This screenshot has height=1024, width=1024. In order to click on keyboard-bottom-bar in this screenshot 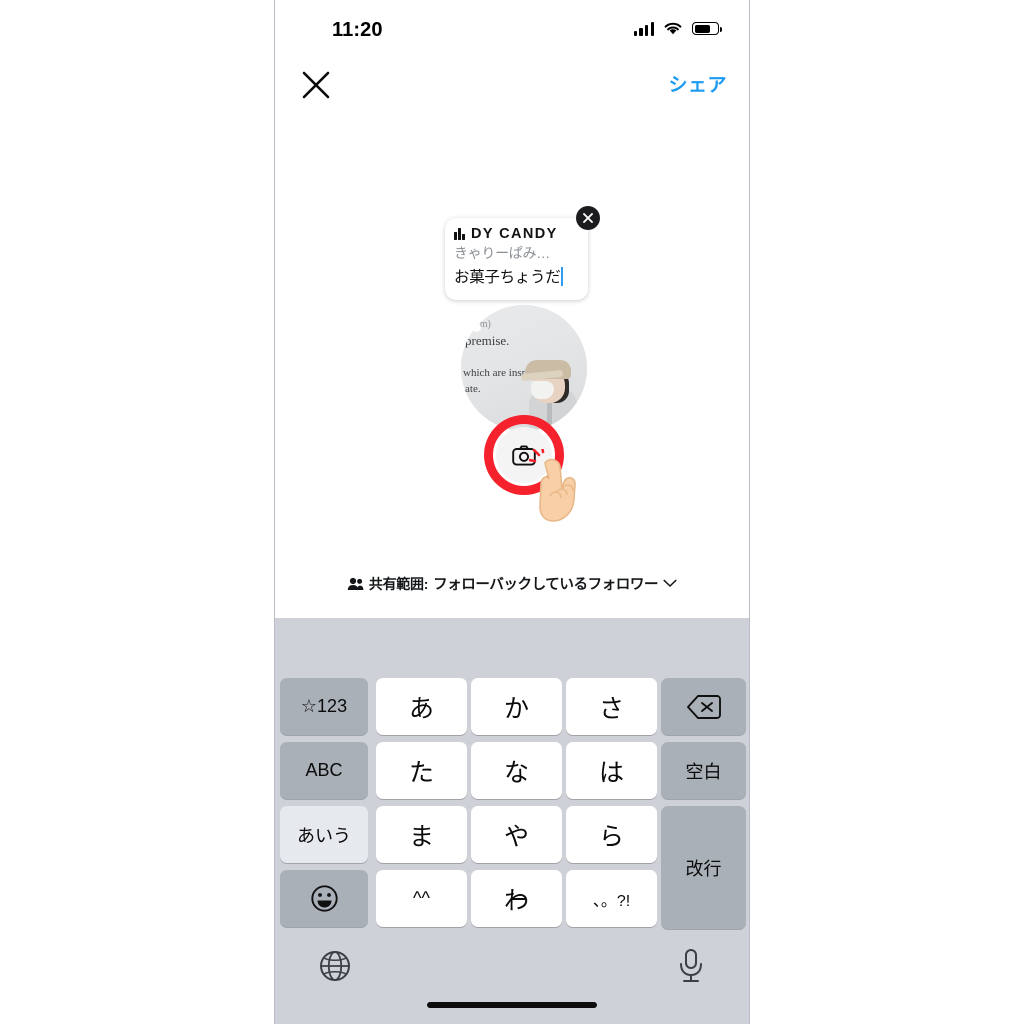, I will do `click(512, 977)`.